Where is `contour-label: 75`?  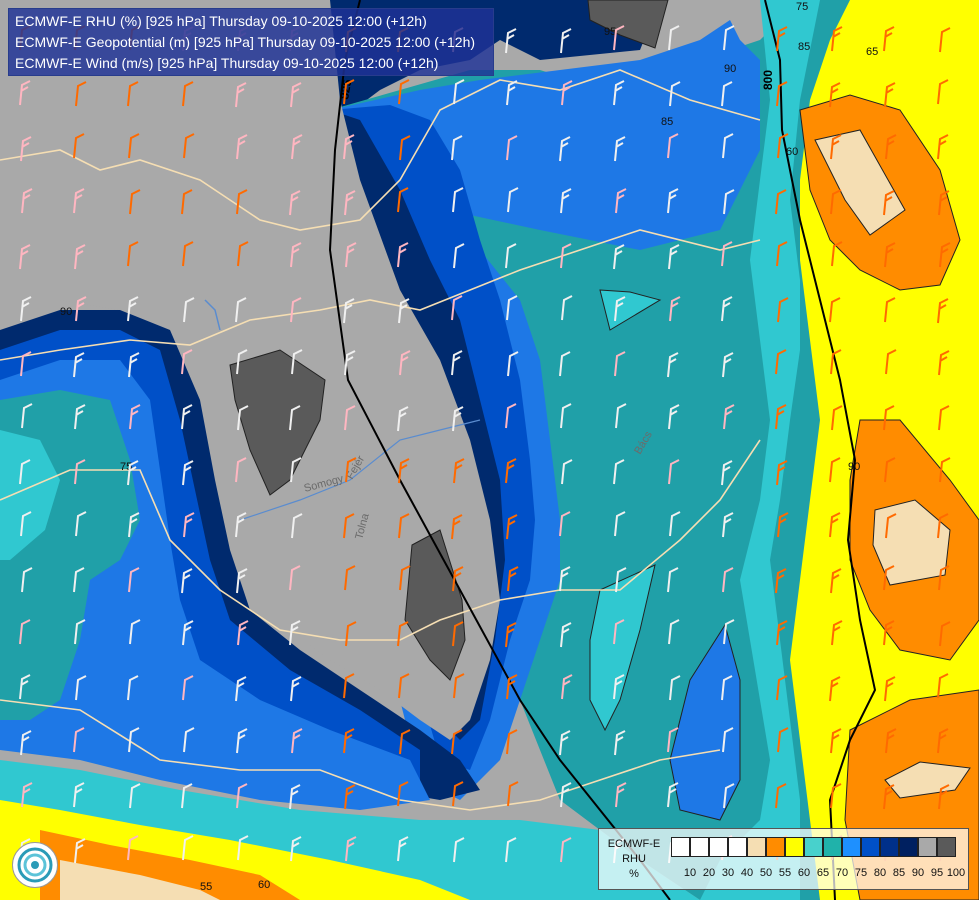 contour-label: 75 is located at coordinates (802, 7).